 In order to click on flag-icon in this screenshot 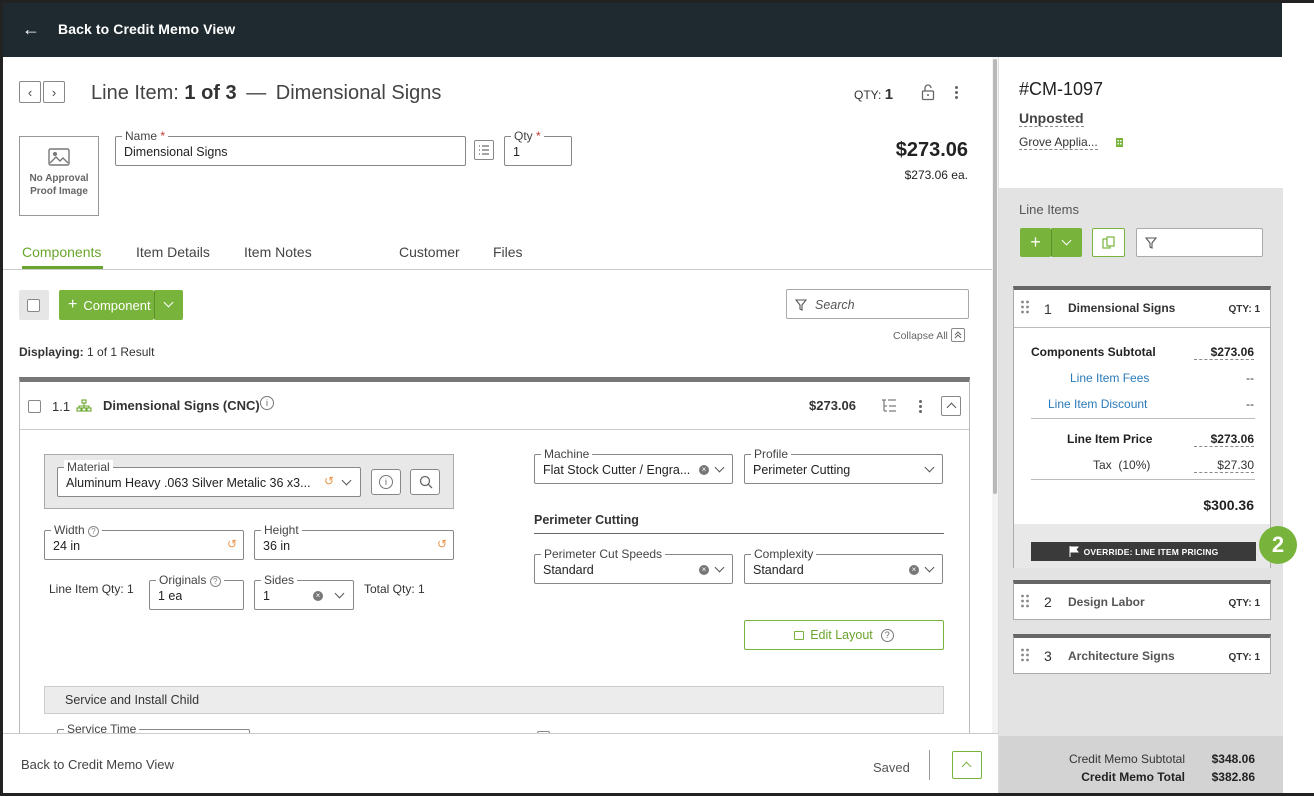, I will do `click(1074, 551)`.